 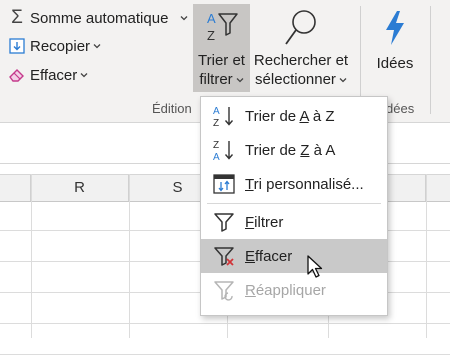 I want to click on fill-button: Recopier, so click(x=54, y=46).